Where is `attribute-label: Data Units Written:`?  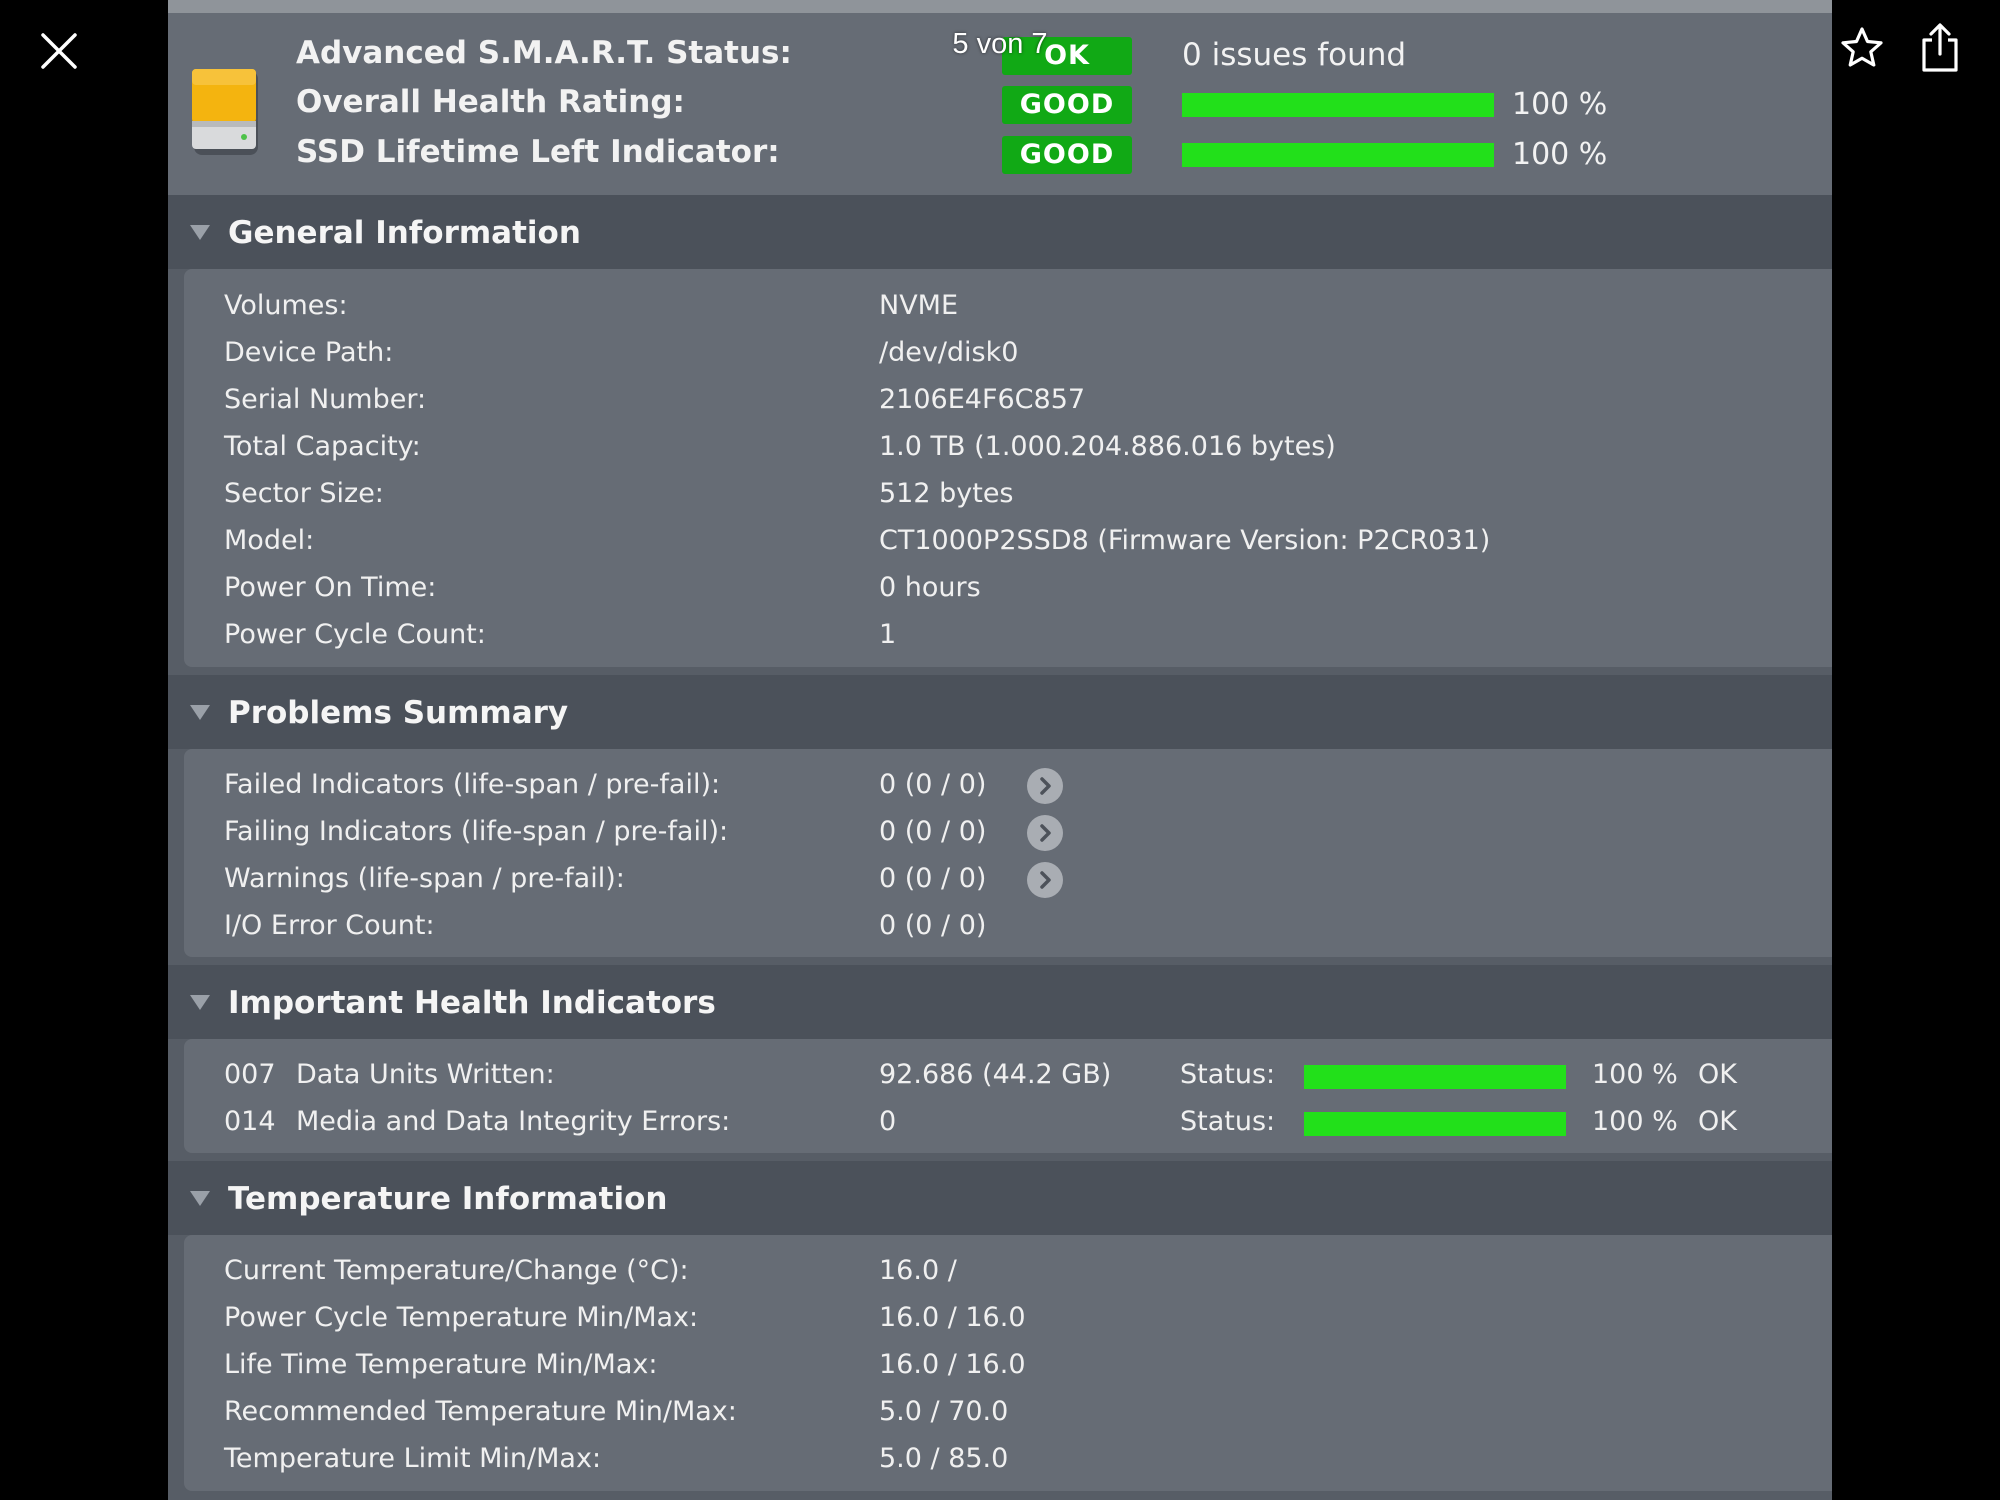
attribute-label: Data Units Written: is located at coordinates (425, 1074).